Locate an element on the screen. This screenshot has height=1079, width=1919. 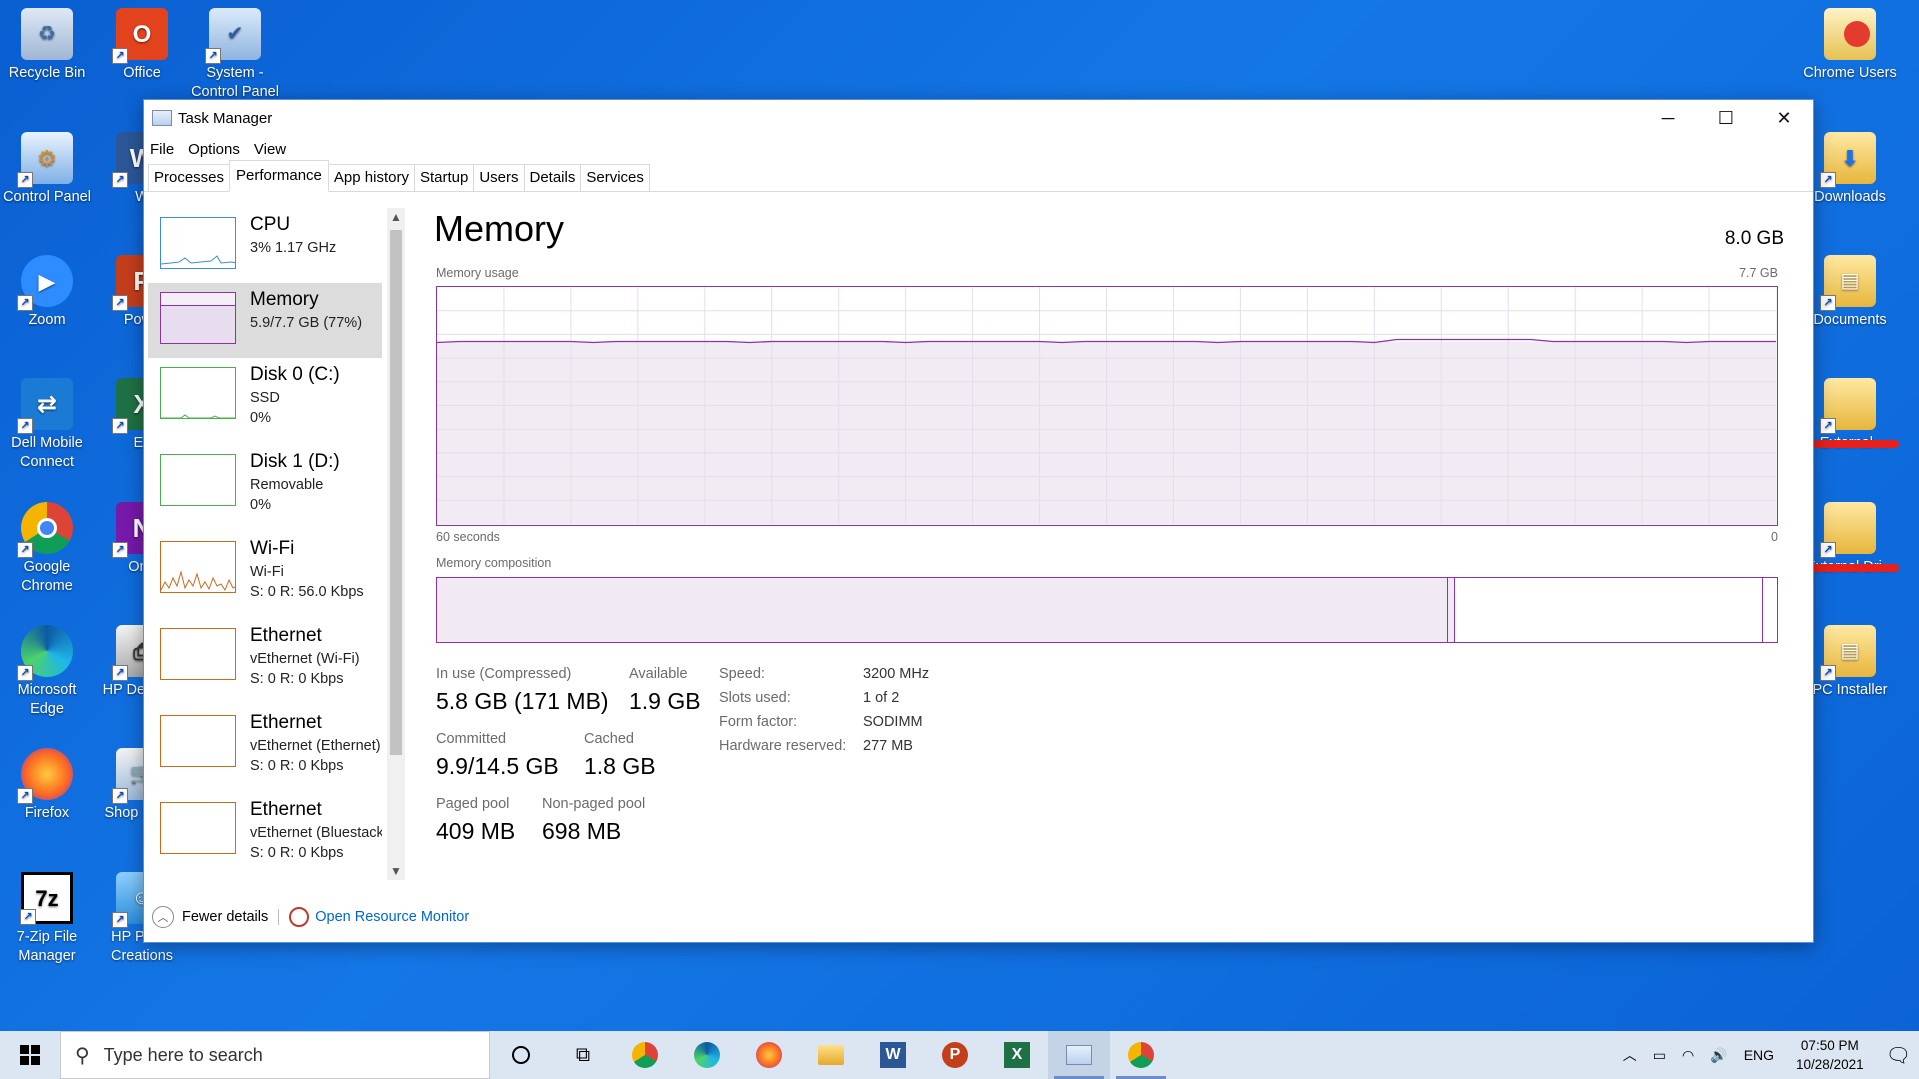
composition-in-use is located at coordinates (942, 610).